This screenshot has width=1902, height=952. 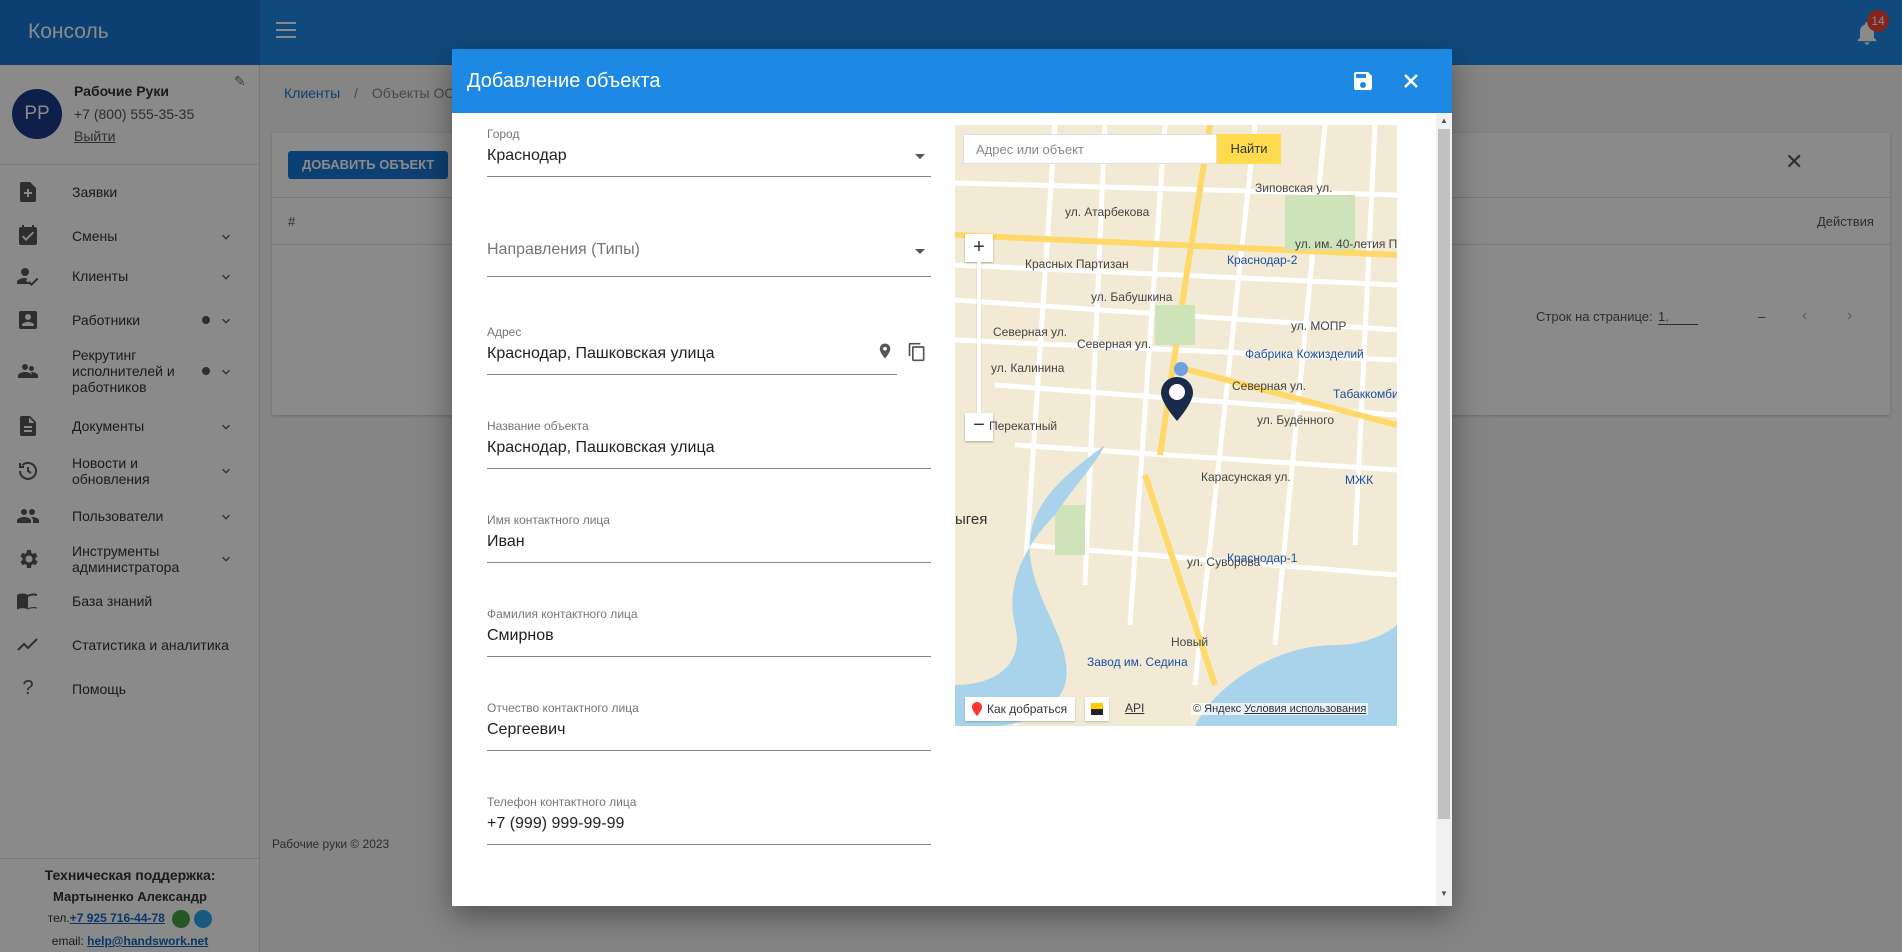 I want to click on map-label: ул. Калинина, so click(x=1028, y=368).